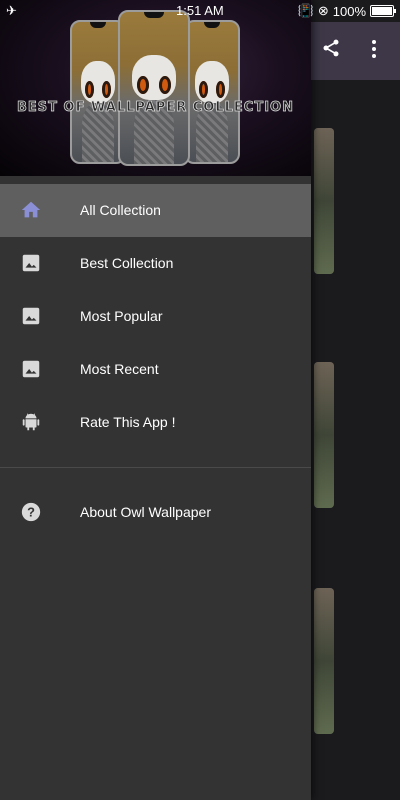 This screenshot has height=800, width=400. I want to click on header-banner-text: BEST OF WALLPAPER COLLECTION, so click(155, 108).